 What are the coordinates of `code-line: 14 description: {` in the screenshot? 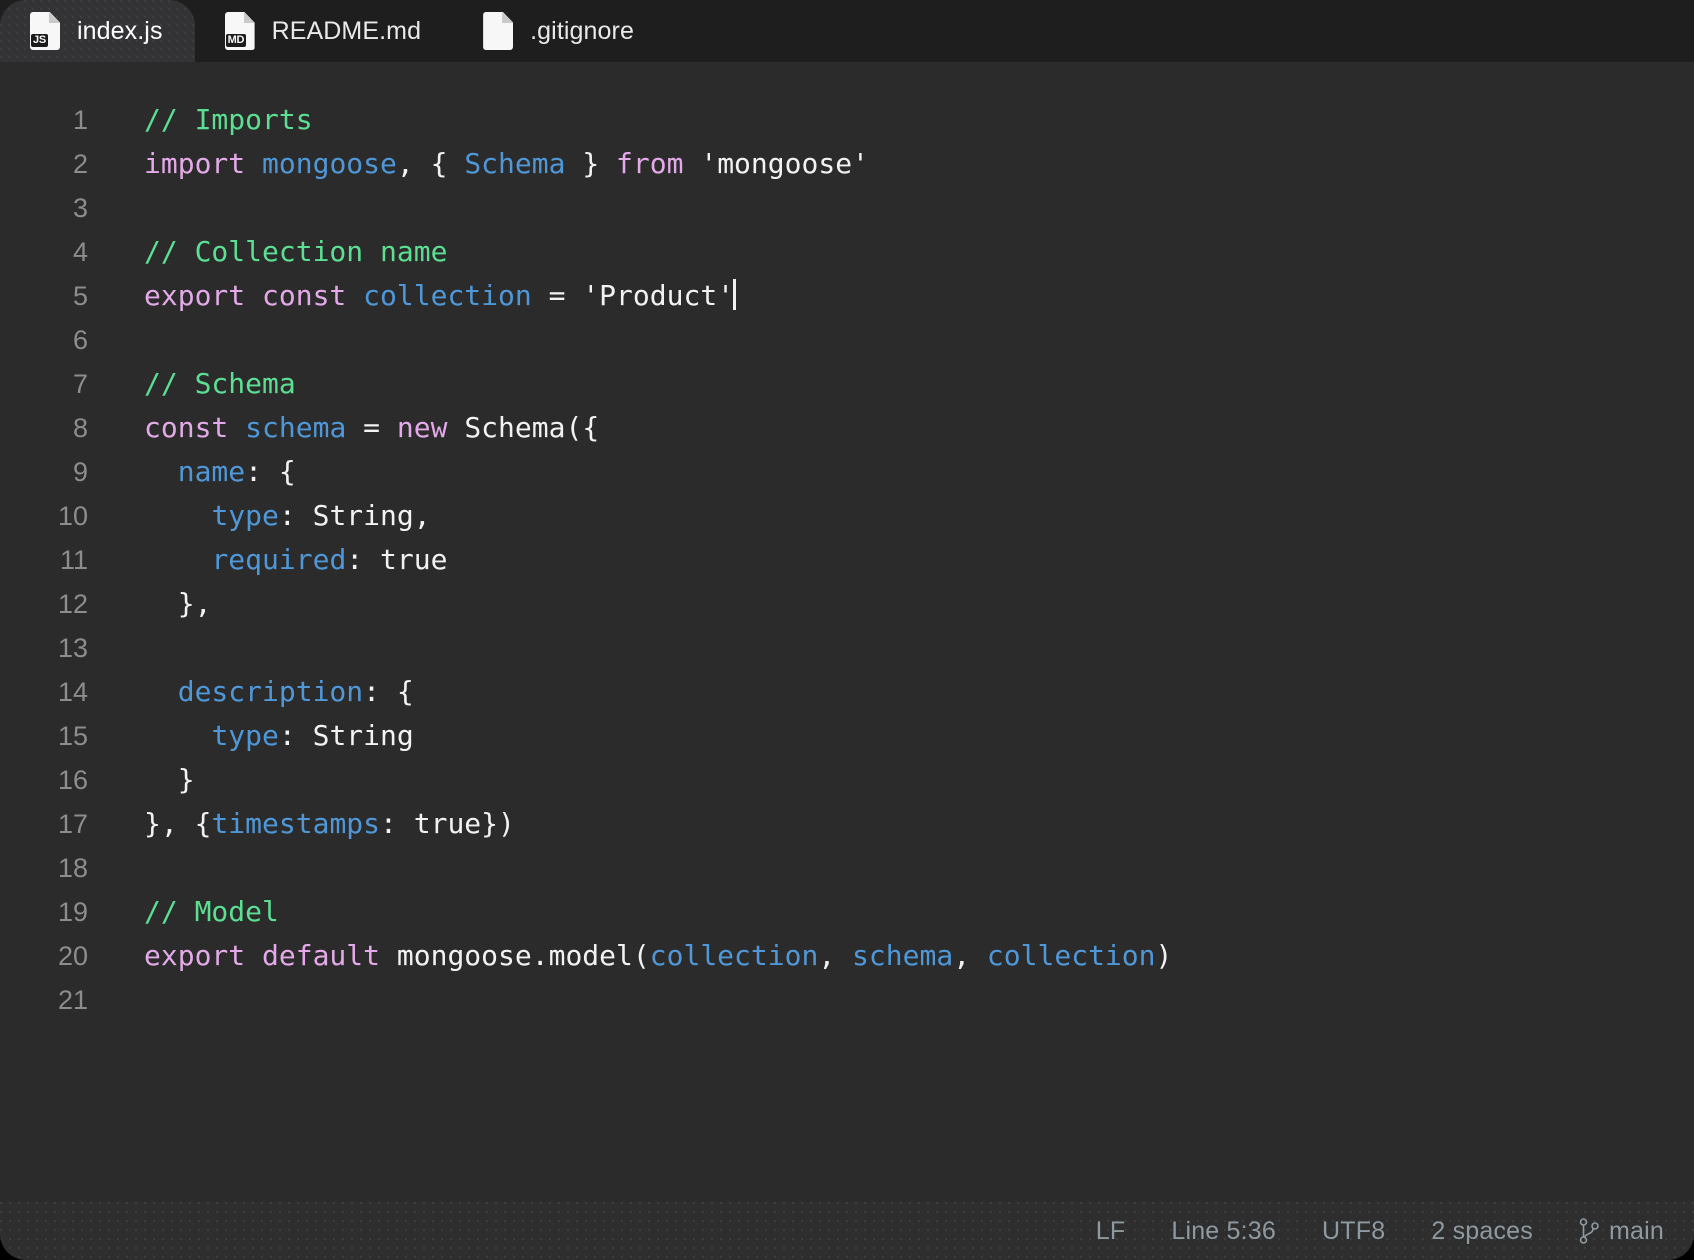 It's located at (847, 692).